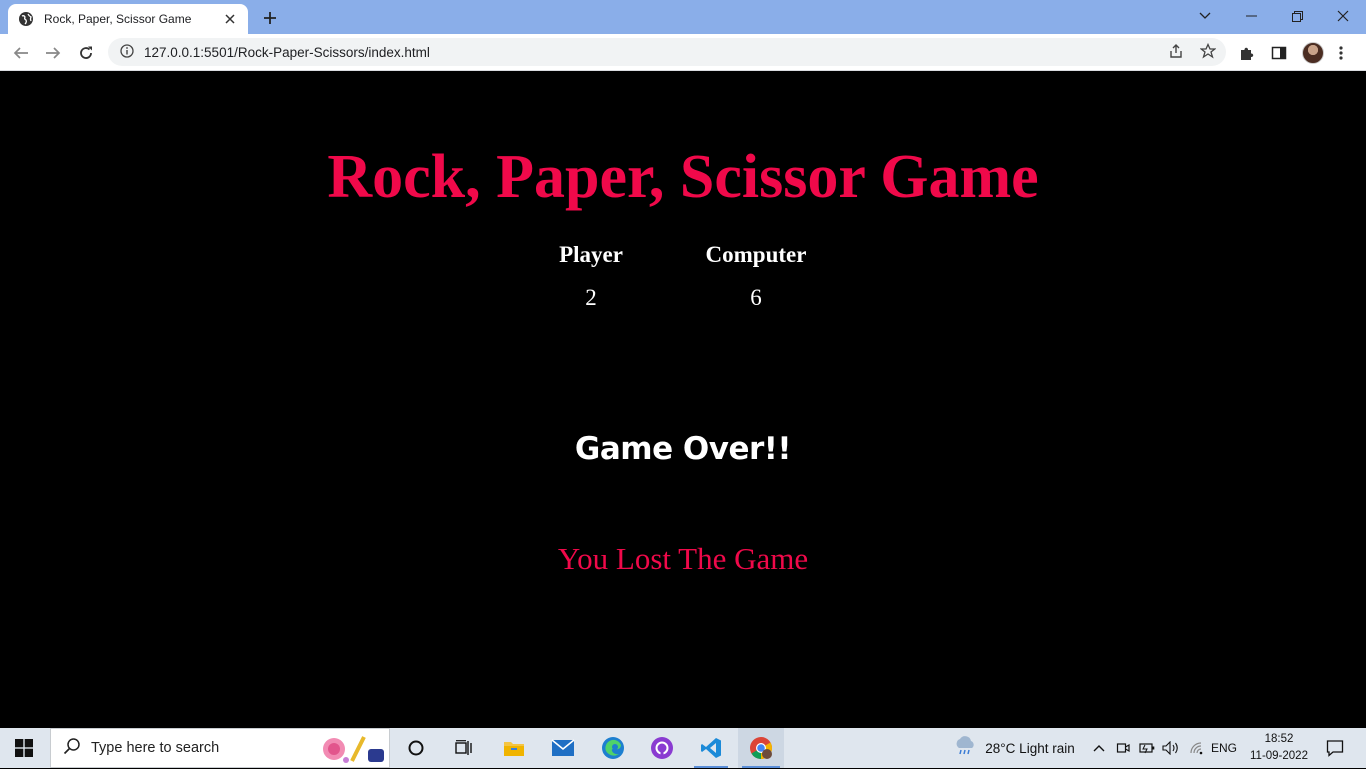  What do you see at coordinates (1099, 748) in the screenshot?
I see `chevron-up-icon` at bounding box center [1099, 748].